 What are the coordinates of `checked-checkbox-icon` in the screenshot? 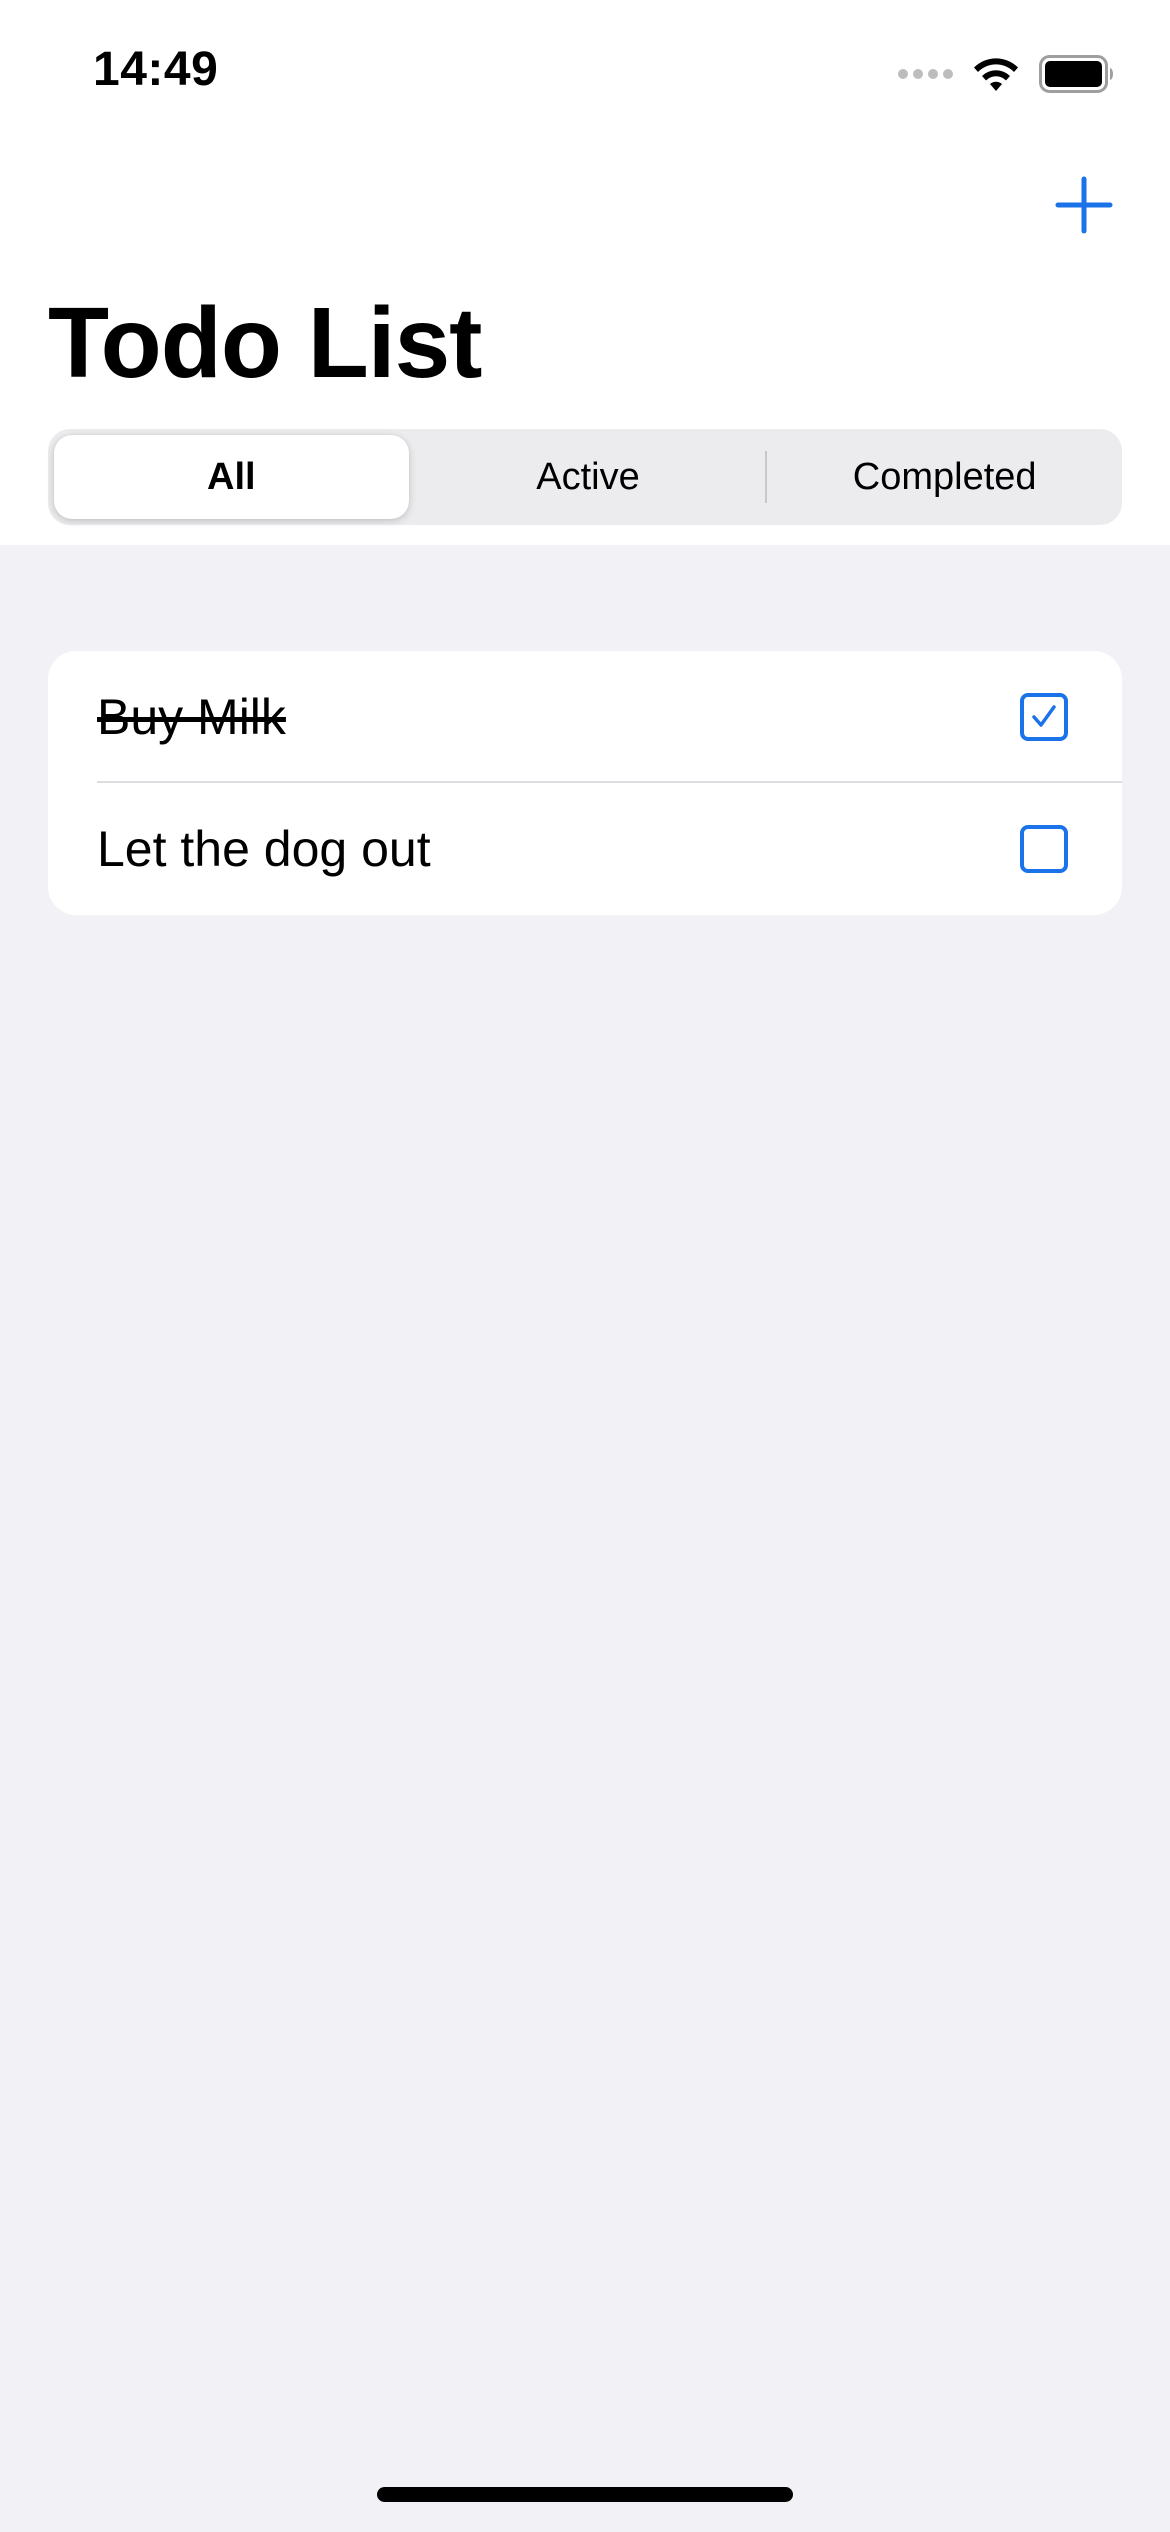 It's located at (1044, 717).